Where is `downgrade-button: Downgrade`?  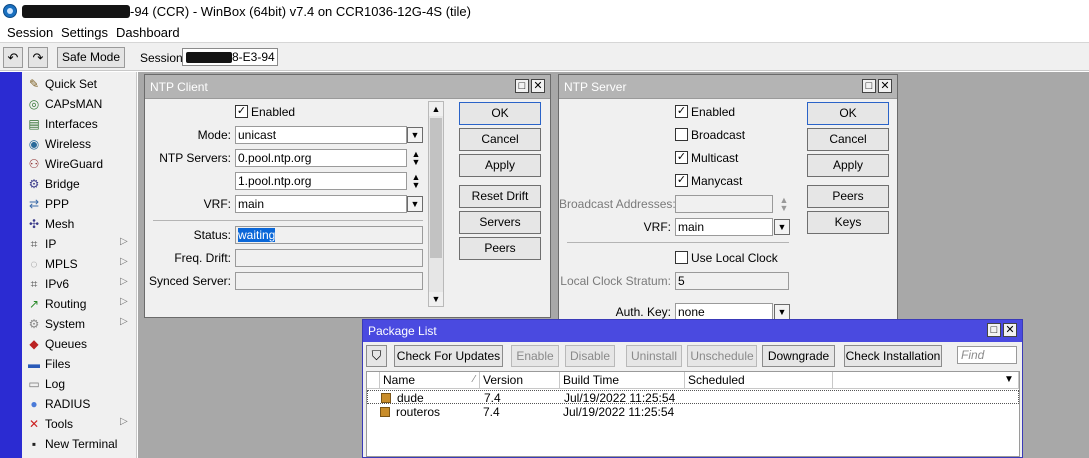 downgrade-button: Downgrade is located at coordinates (798, 356).